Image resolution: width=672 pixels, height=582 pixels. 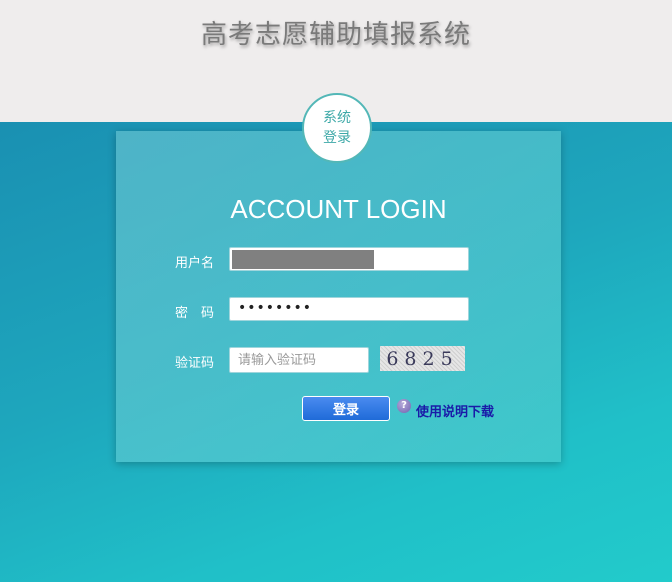 I want to click on question-circle-icon: ?, so click(x=404, y=406).